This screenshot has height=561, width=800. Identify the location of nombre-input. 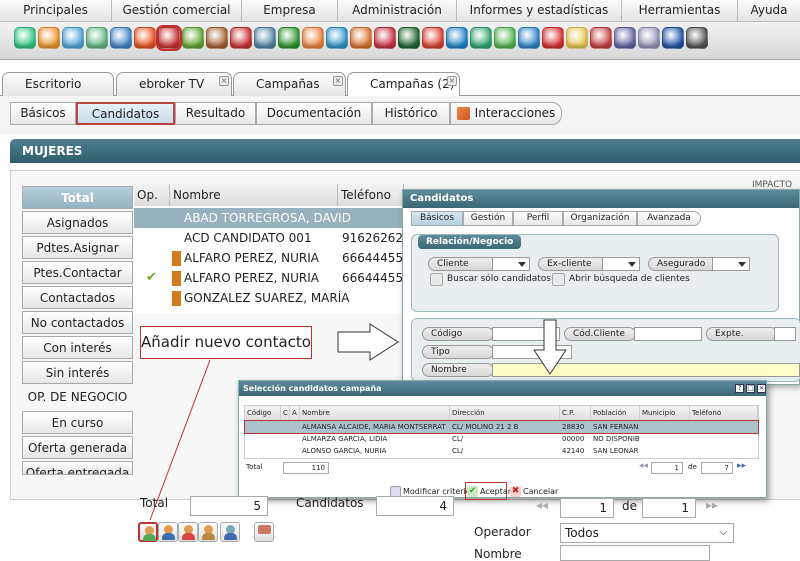
(635, 553).